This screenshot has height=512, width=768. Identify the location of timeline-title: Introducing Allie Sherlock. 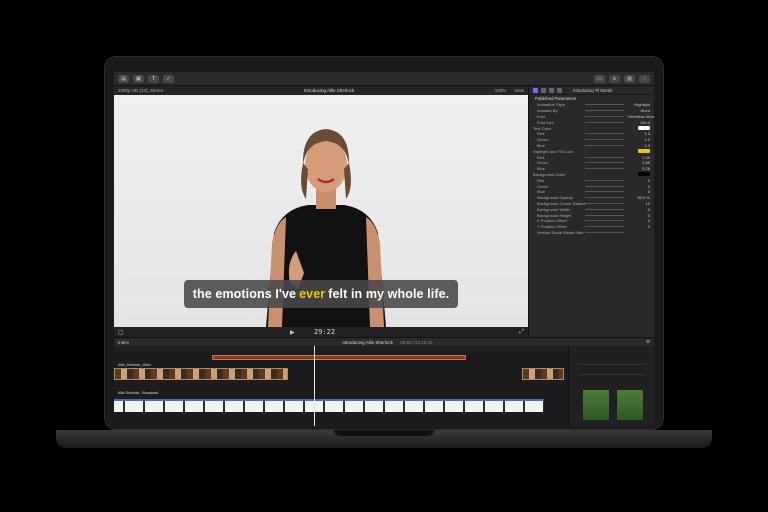
(367, 342).